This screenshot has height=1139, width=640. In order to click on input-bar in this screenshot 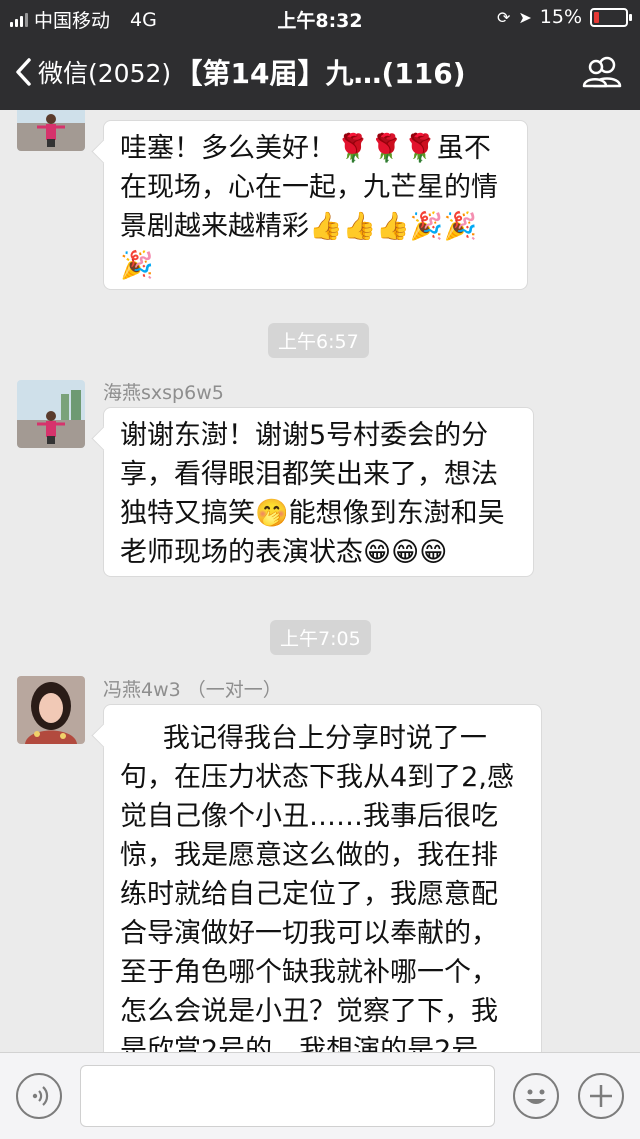, I will do `click(320, 1095)`.